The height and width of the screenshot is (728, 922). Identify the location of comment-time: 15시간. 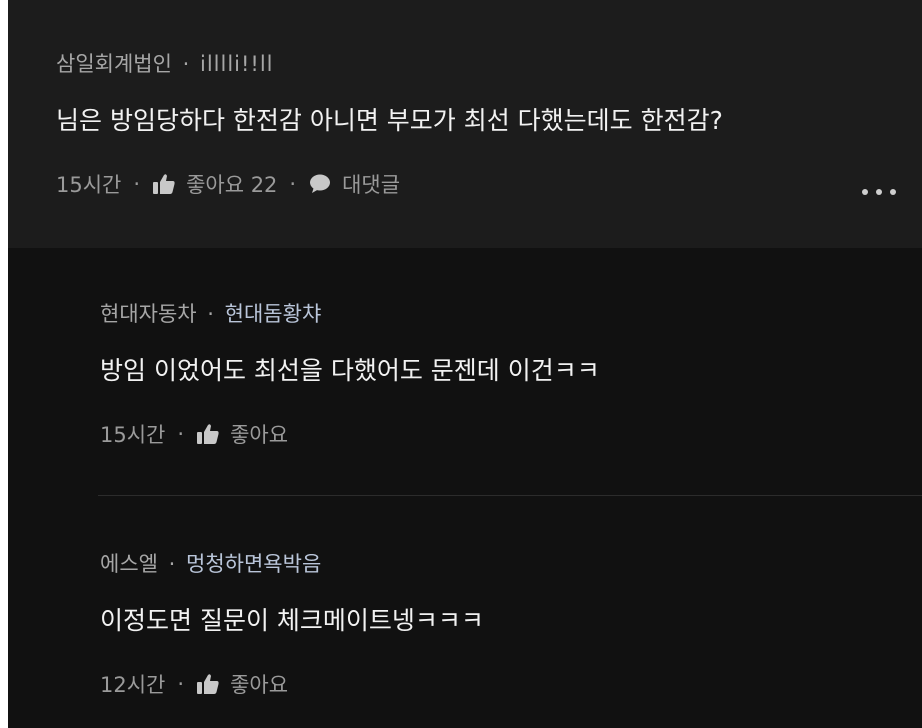
(89, 185).